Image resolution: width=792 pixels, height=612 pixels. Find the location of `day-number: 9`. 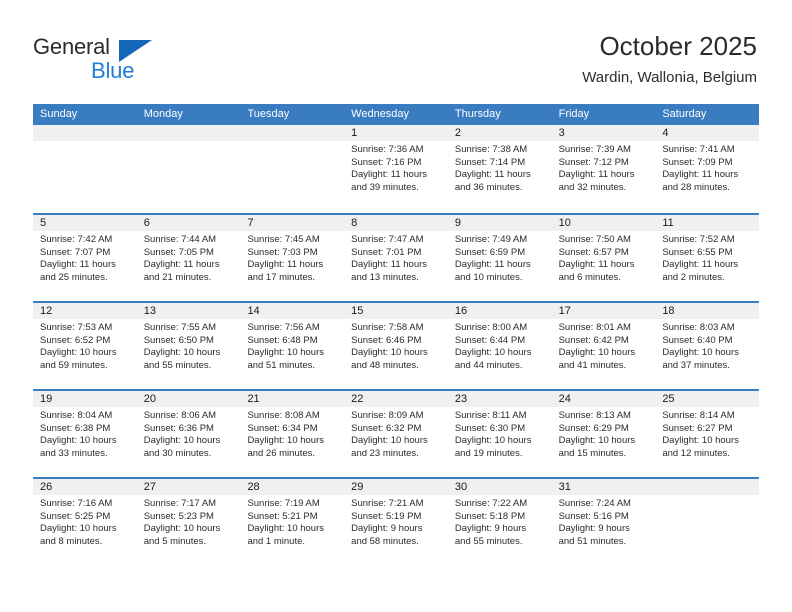

day-number: 9 is located at coordinates (499, 223).